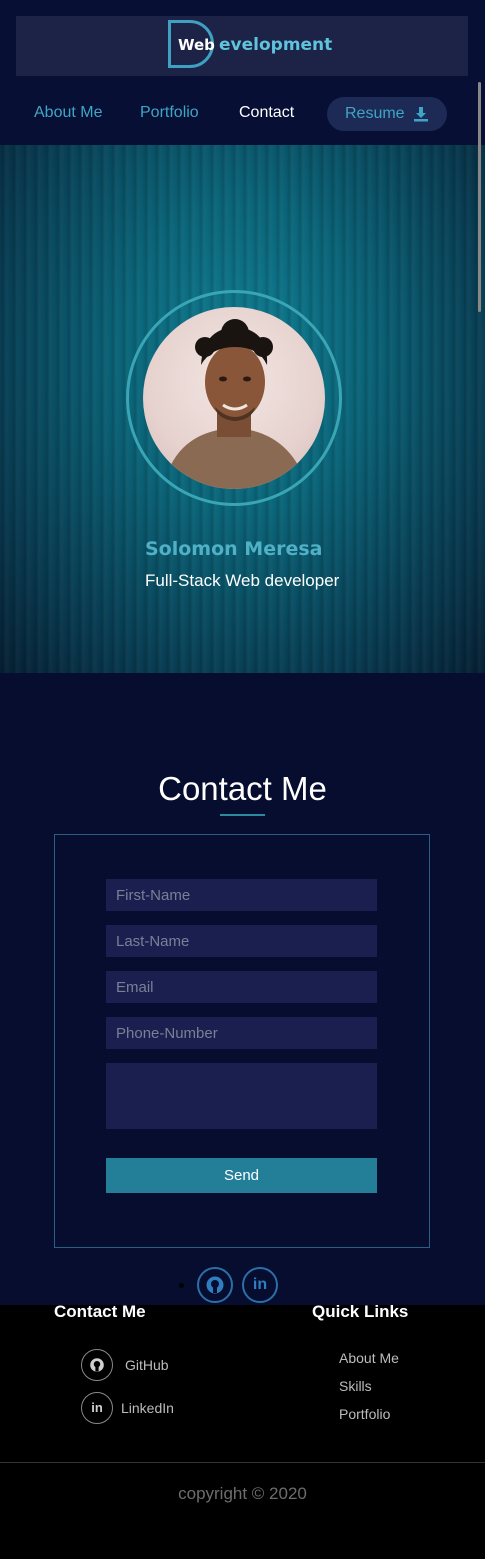  I want to click on footer-github-link: GitHub, so click(147, 1365).